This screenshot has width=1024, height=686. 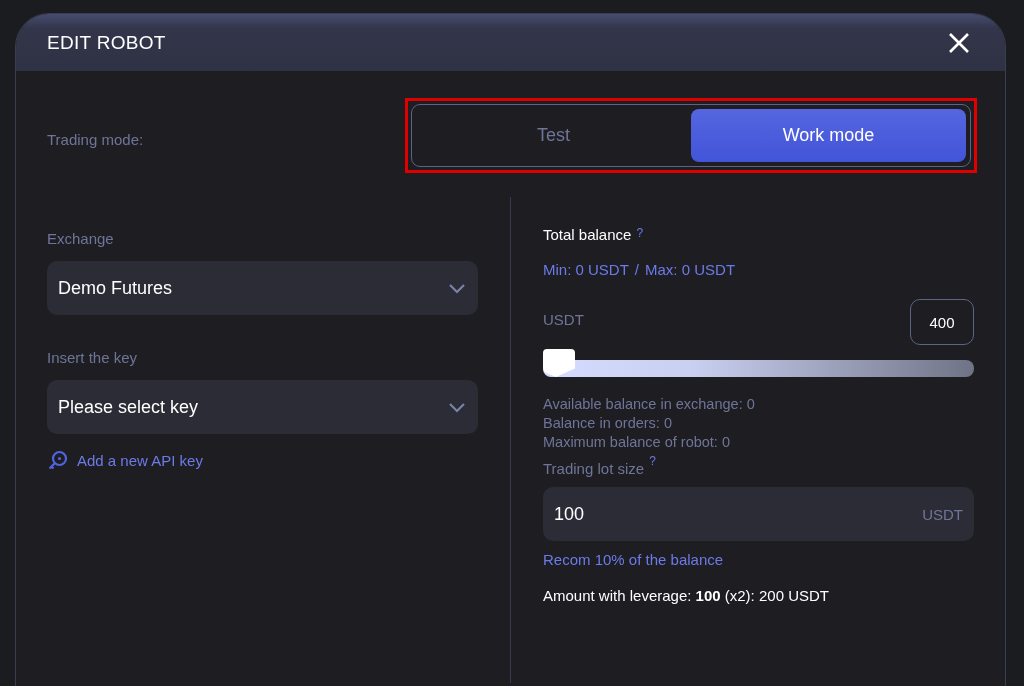 What do you see at coordinates (959, 42) in the screenshot?
I see `close-button` at bounding box center [959, 42].